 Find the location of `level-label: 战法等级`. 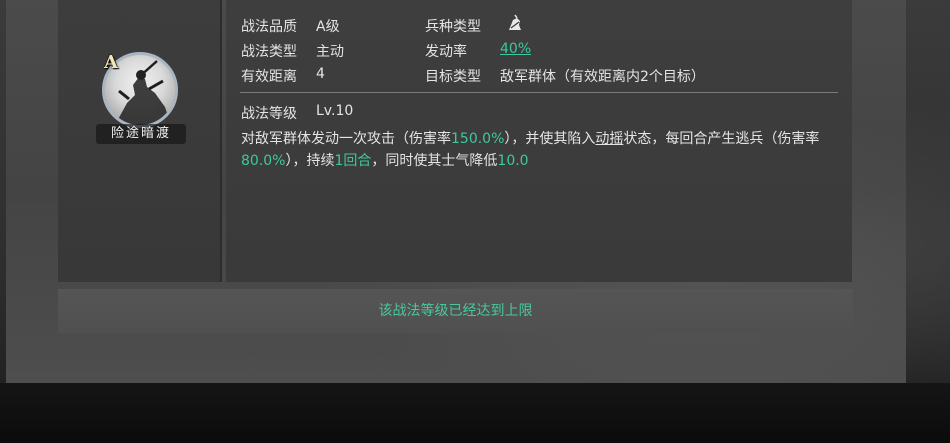

level-label: 战法等级 is located at coordinates (269, 114).